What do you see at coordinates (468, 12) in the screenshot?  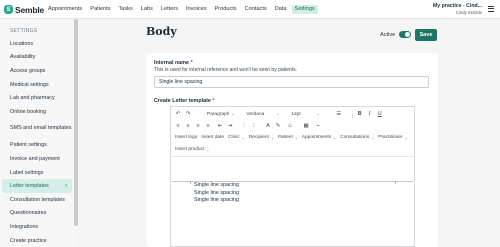 I see `user-name: Cindy Semble` at bounding box center [468, 12].